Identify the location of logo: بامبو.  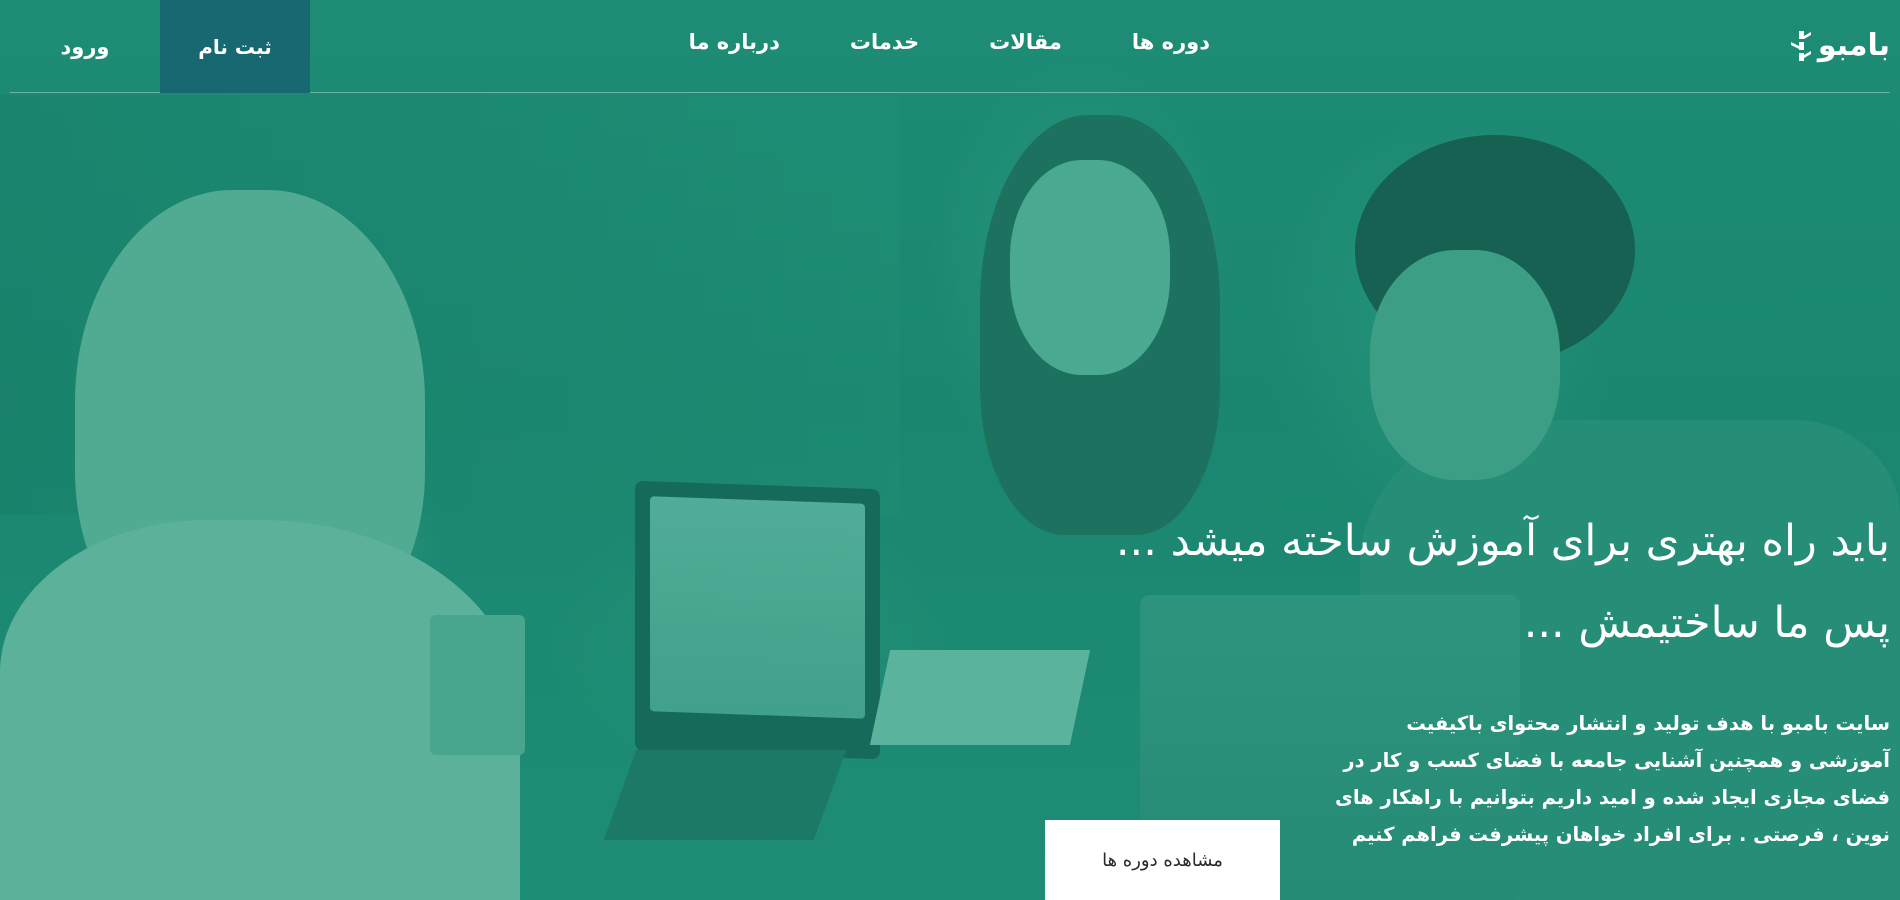
(1840, 45).